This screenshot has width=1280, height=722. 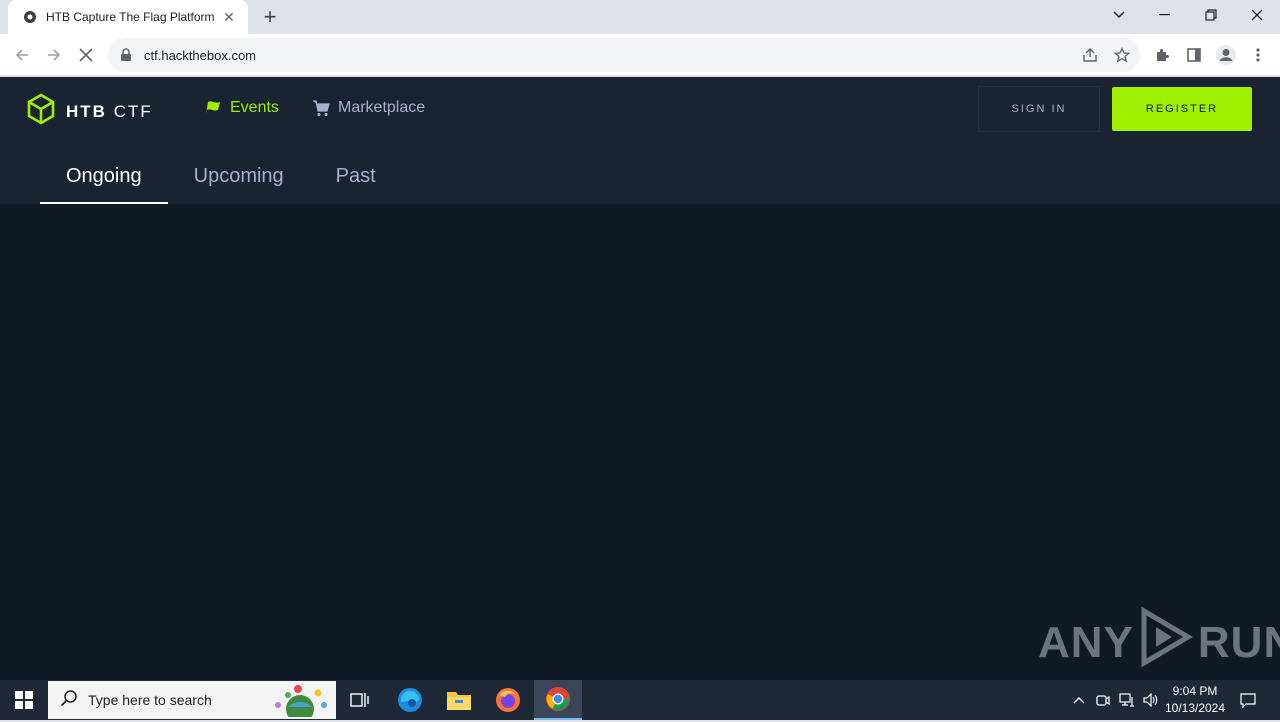 I want to click on lock-icon, so click(x=127, y=55).